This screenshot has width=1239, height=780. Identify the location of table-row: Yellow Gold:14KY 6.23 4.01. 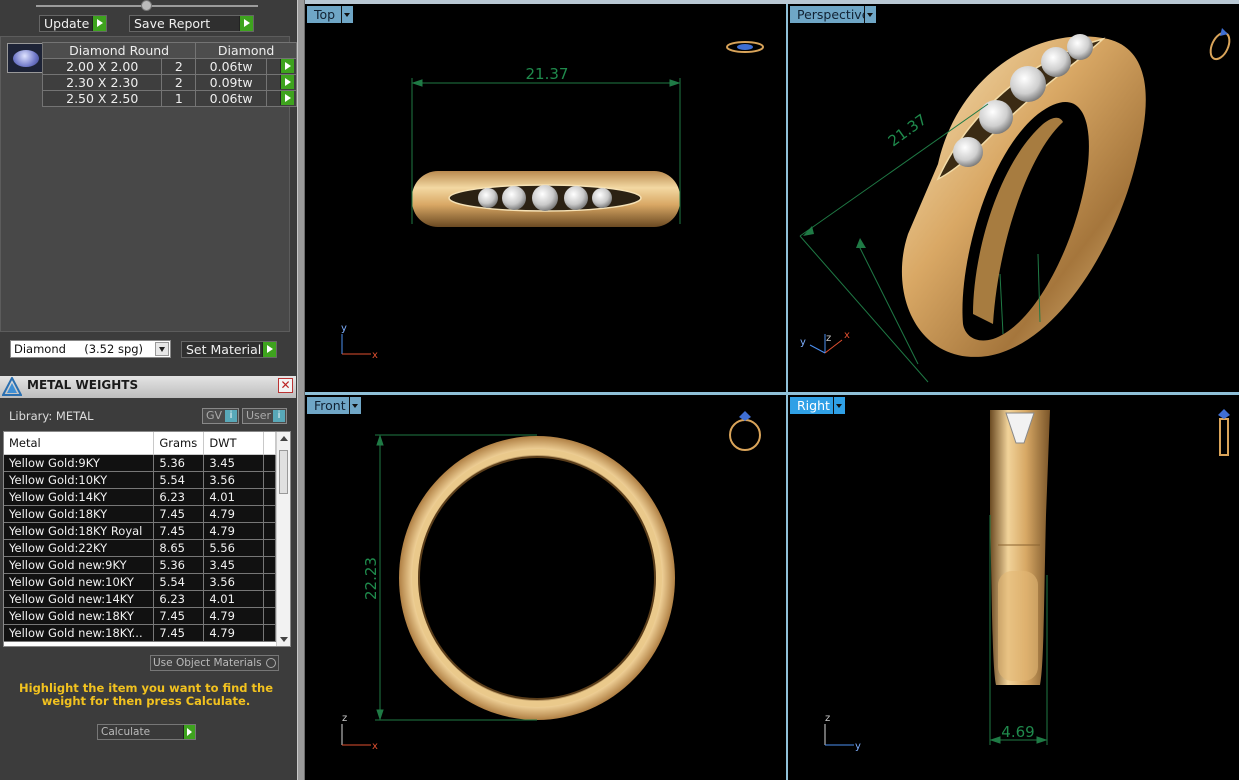
(140, 497).